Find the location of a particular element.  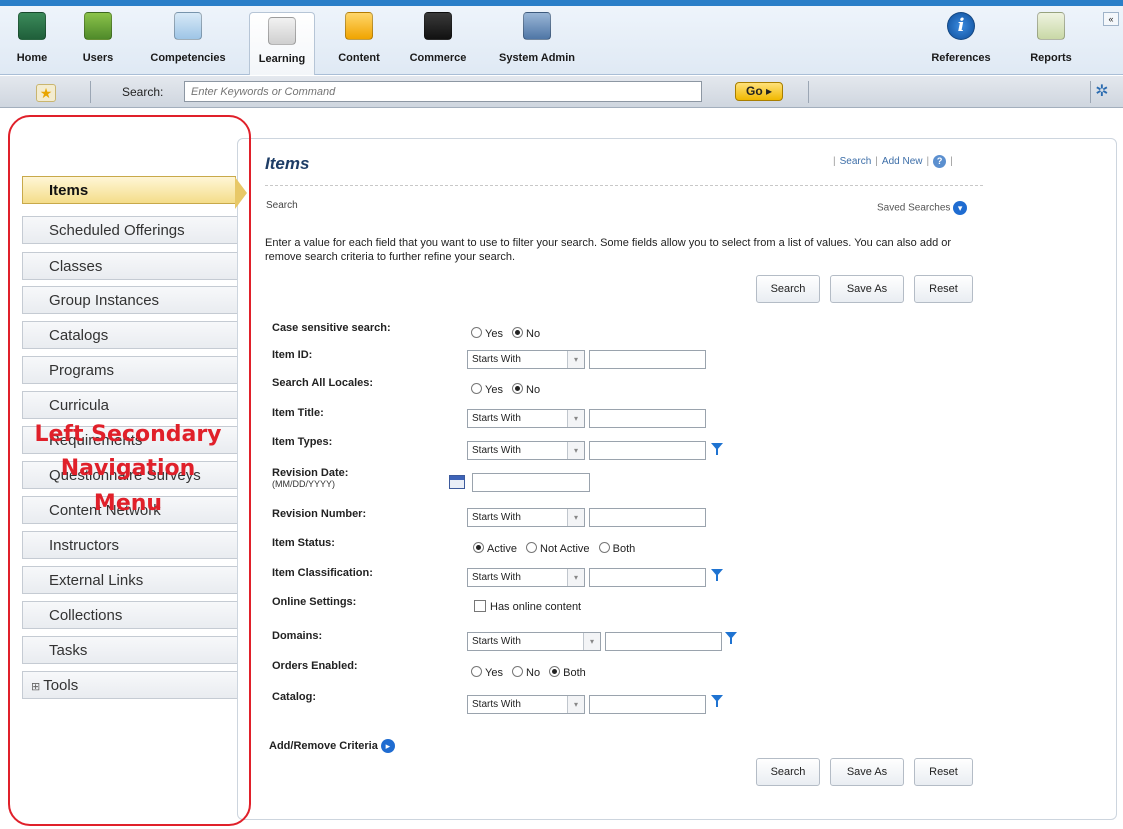

catalog-operator-select: Starts With ▾ is located at coordinates (526, 704).